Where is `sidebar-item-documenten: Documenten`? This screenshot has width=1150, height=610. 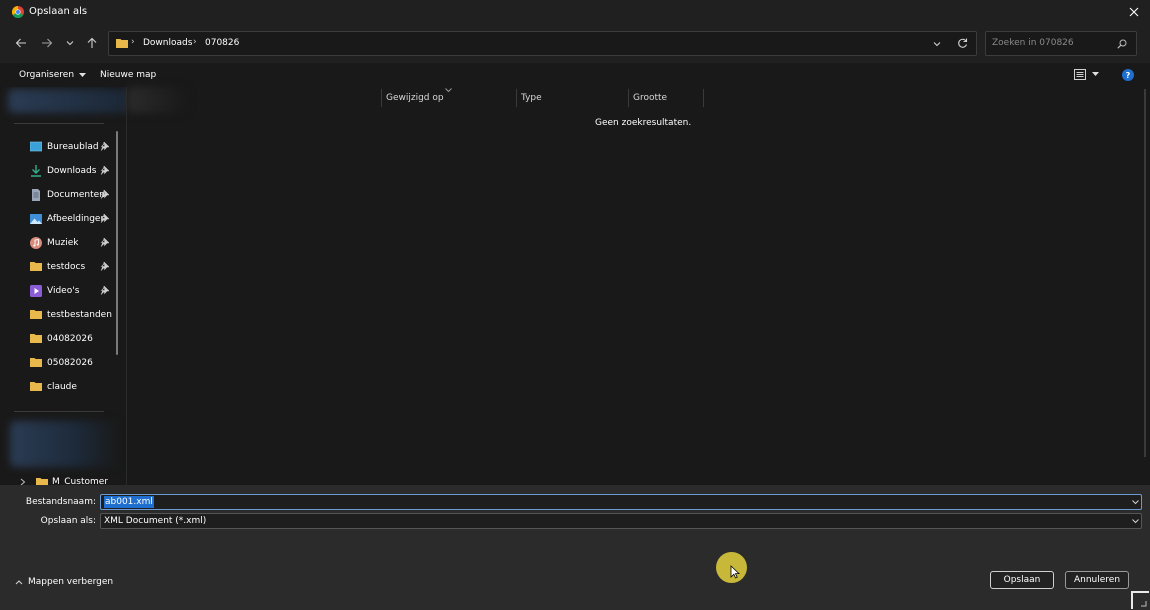 sidebar-item-documenten: Documenten is located at coordinates (72, 195).